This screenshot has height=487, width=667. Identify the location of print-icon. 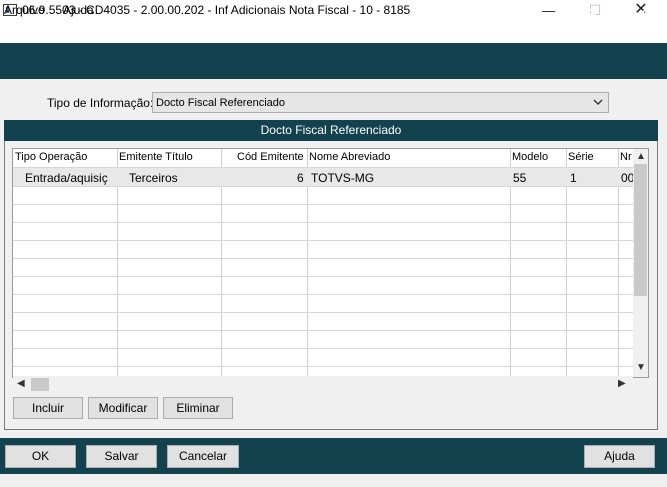
(587, 19).